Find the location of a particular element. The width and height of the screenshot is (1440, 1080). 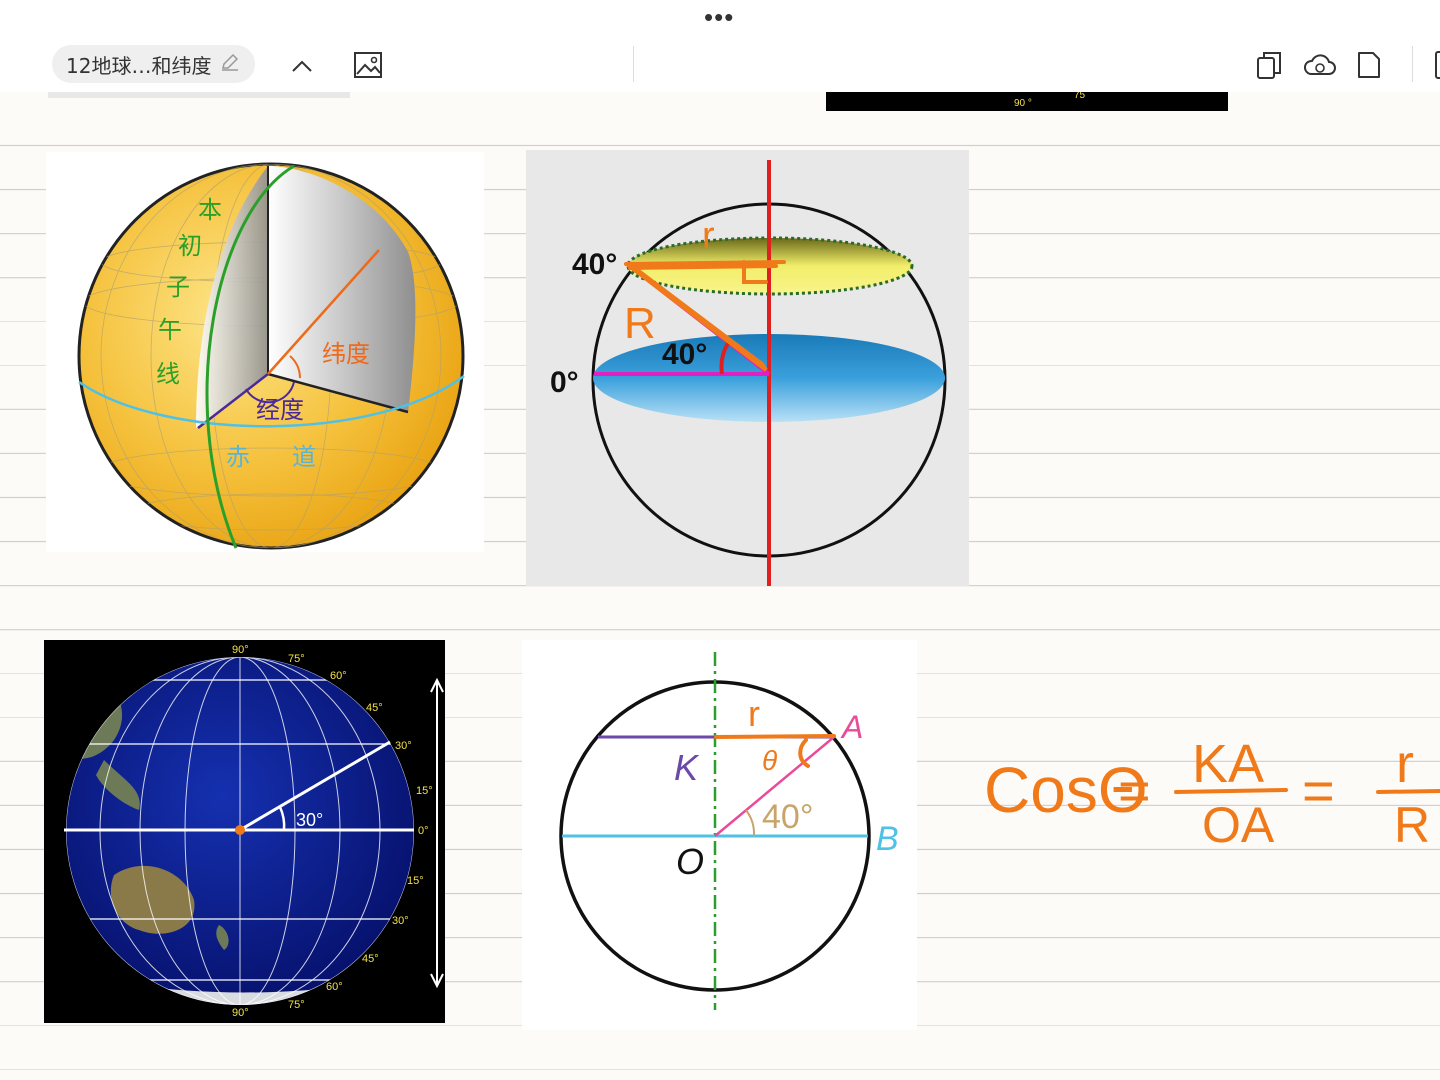

hand-theta-label: θ is located at coordinates (769, 760).